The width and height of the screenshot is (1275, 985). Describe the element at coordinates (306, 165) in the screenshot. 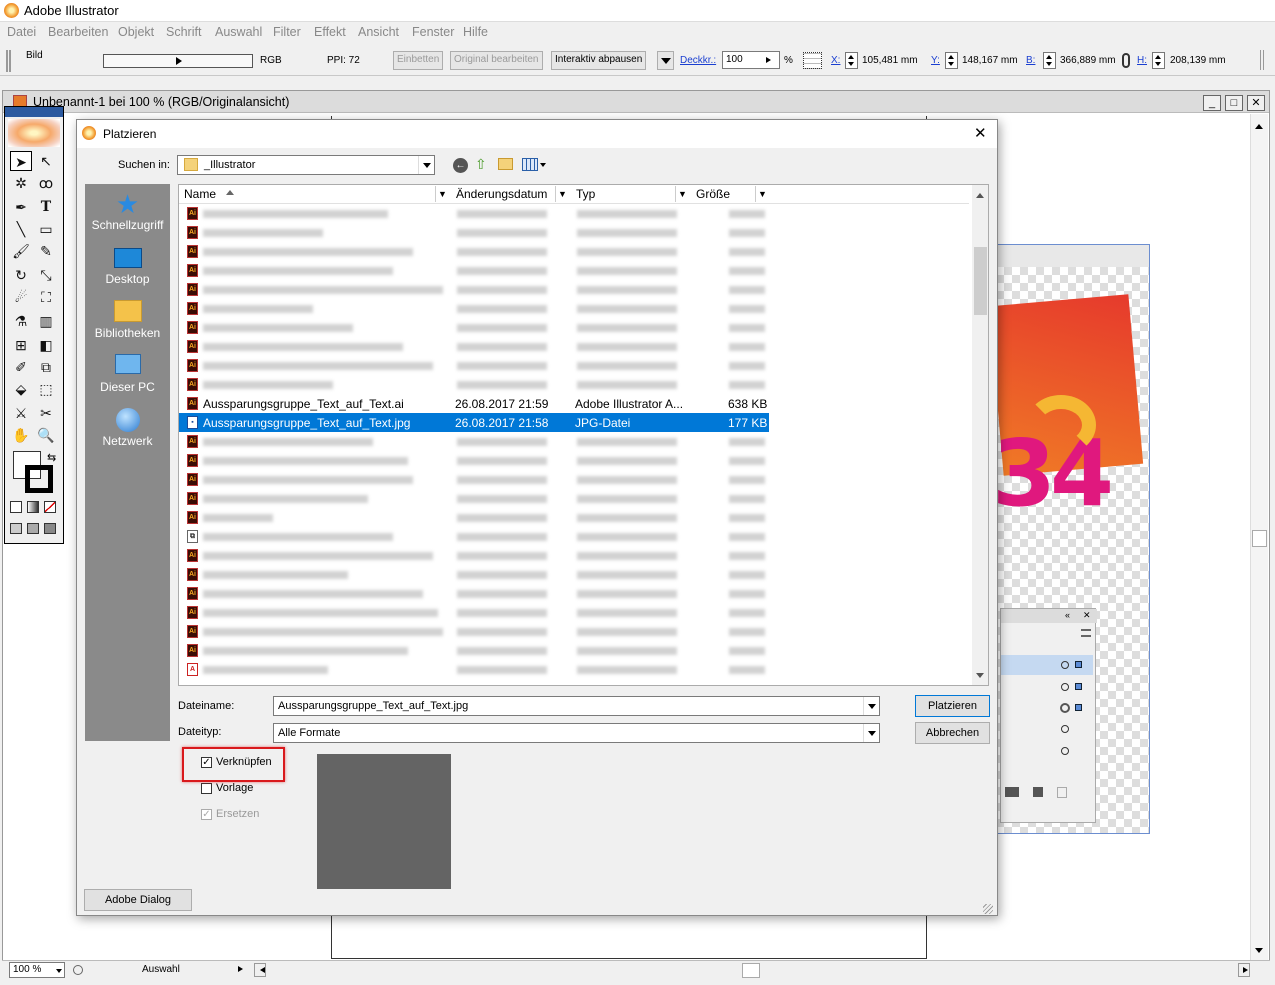

I see `look-in-select: _Illustrator` at that location.